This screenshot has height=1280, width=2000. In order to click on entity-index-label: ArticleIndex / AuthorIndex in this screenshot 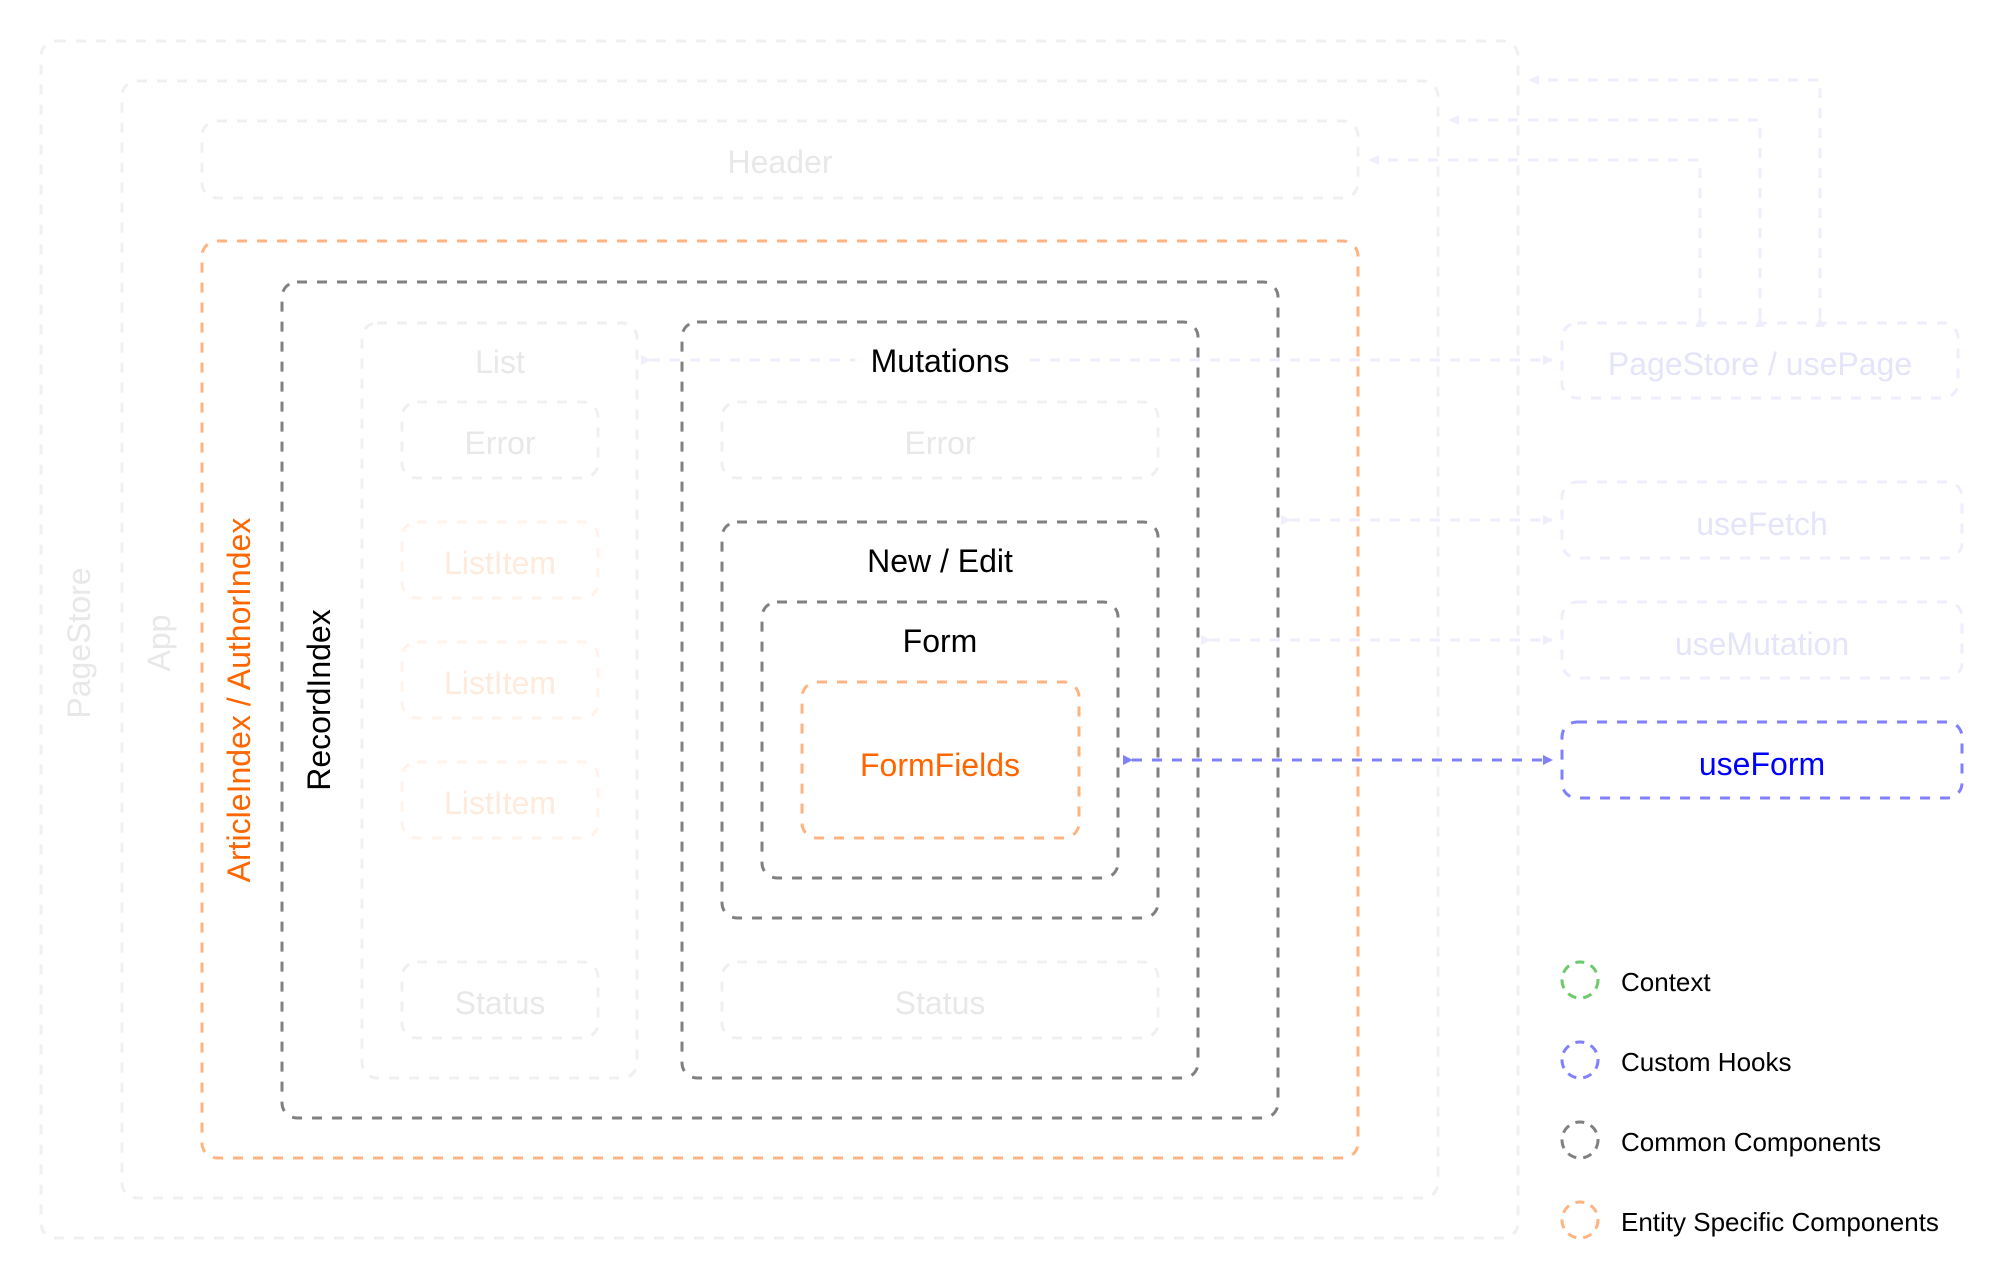, I will do `click(239, 700)`.